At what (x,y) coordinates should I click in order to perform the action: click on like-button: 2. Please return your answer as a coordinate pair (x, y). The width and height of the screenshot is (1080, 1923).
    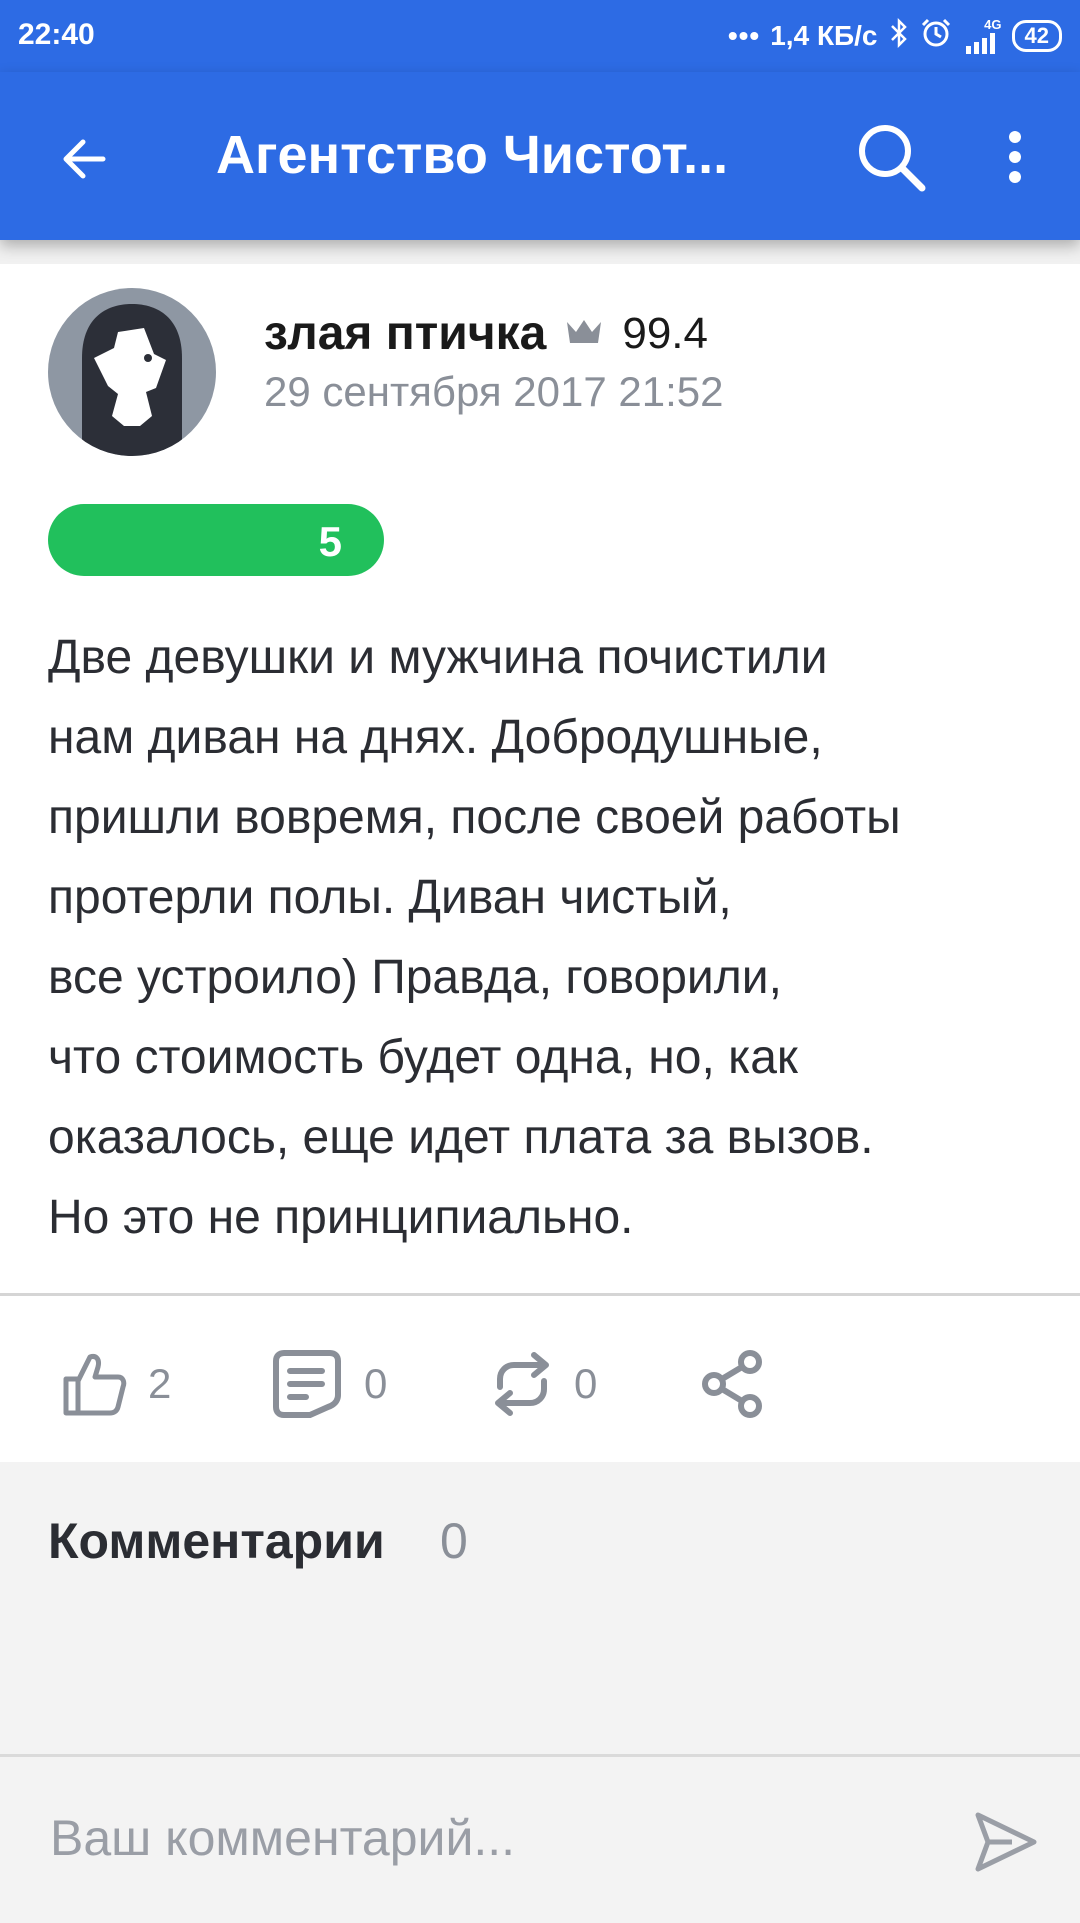
    Looking at the image, I should click on (114, 1384).